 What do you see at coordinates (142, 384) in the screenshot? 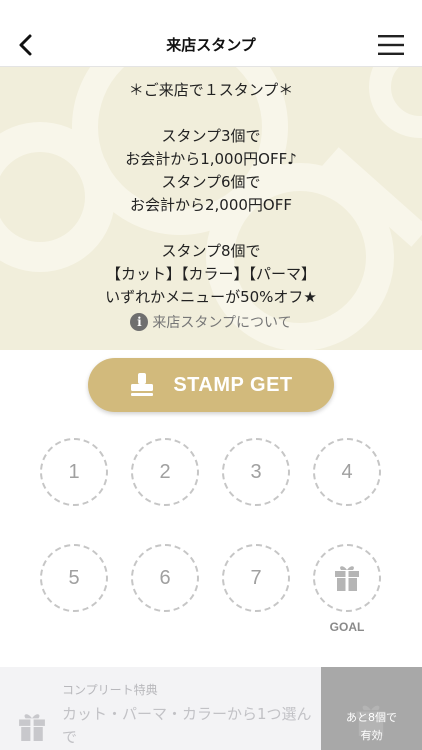
I see `stamp-icon` at bounding box center [142, 384].